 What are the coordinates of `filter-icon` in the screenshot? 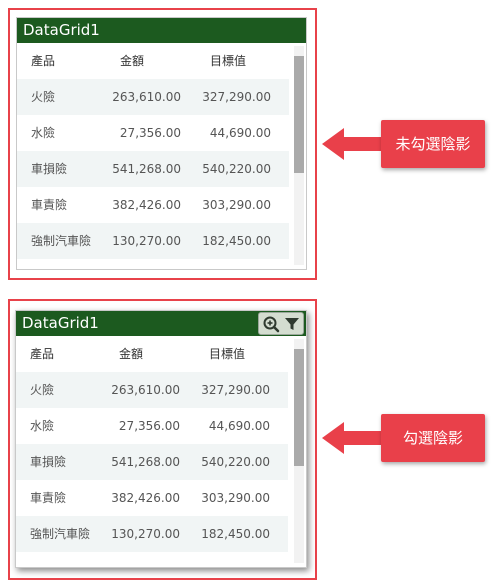 It's located at (292, 324).